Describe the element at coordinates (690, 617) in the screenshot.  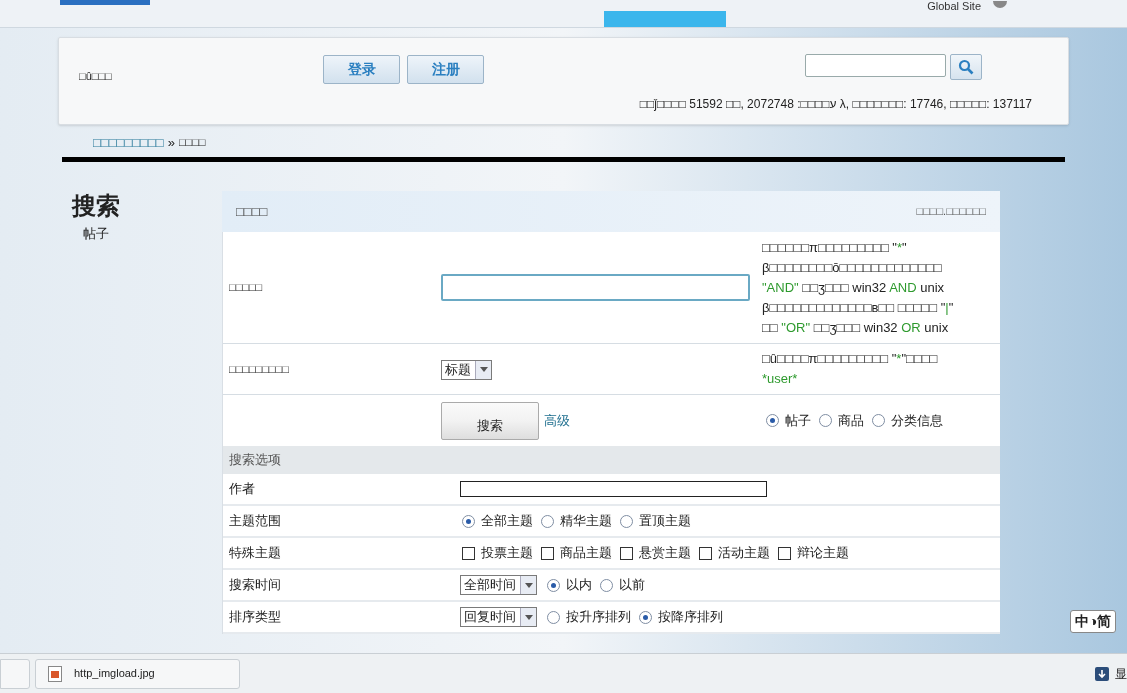
I see `radio-label: 按降序排列` at that location.